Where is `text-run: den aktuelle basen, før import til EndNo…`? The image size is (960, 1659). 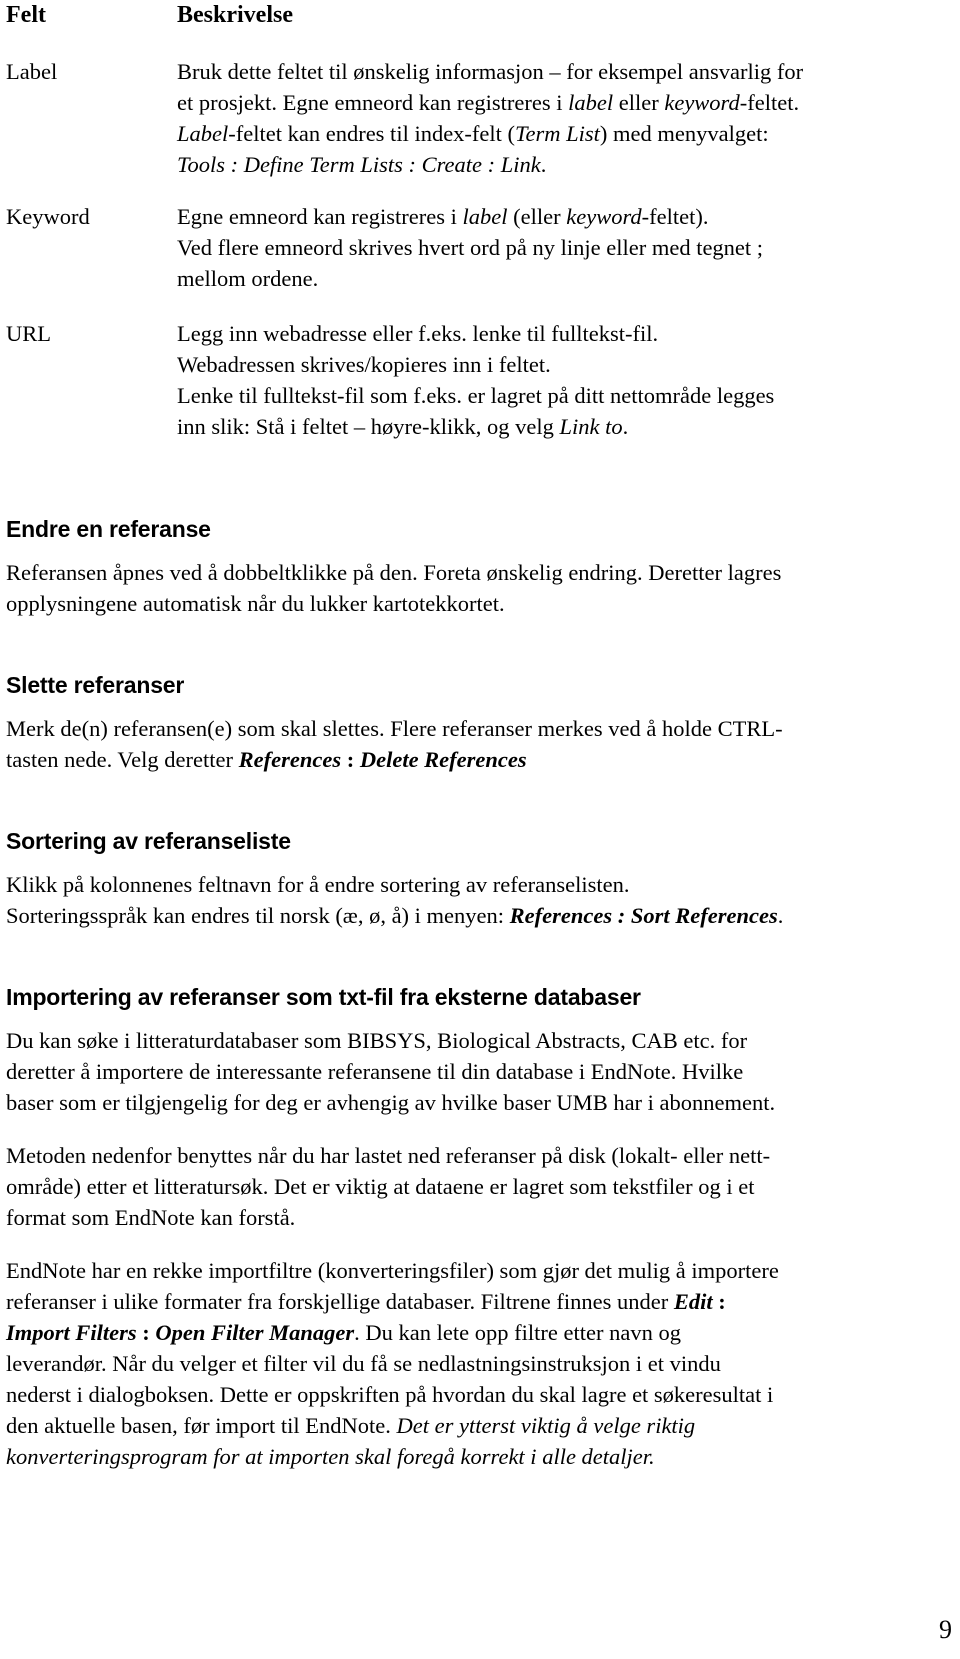 text-run: den aktuelle basen, før import til EndNo… is located at coordinates (201, 1425).